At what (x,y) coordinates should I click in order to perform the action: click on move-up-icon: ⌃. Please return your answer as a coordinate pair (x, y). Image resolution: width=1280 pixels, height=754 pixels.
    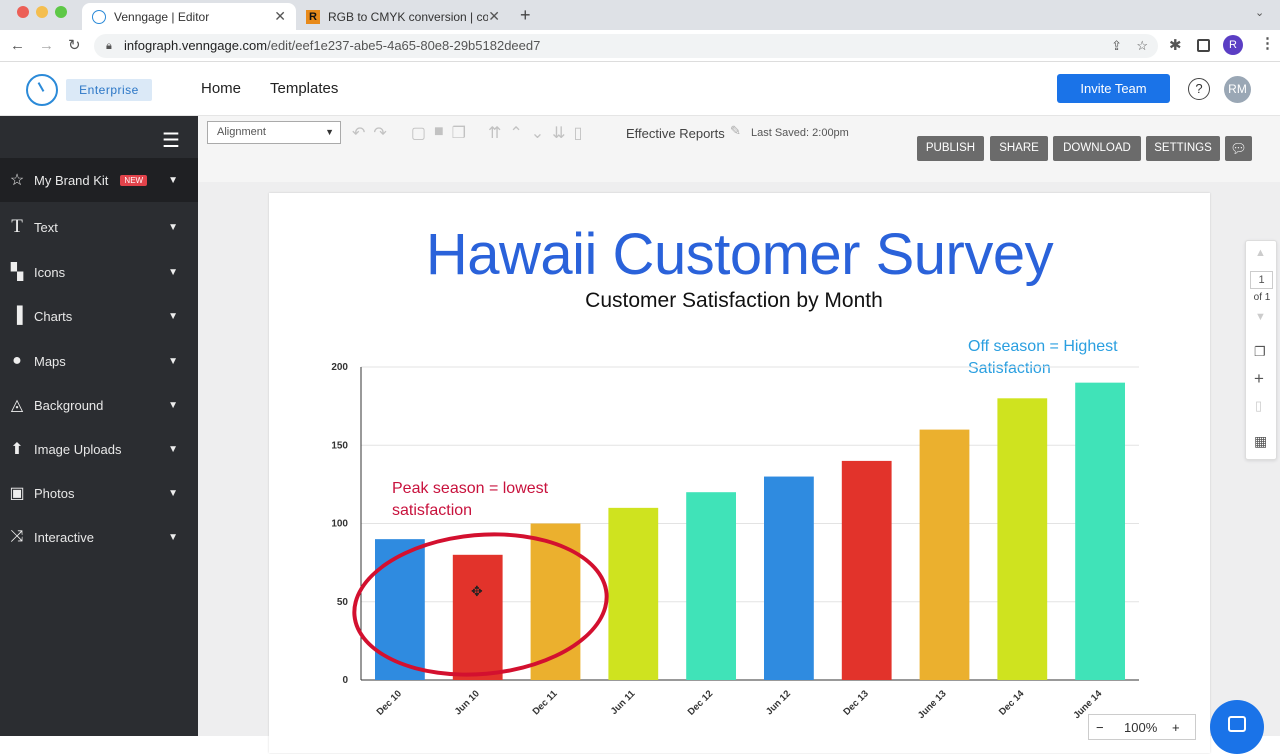
    Looking at the image, I should click on (515, 133).